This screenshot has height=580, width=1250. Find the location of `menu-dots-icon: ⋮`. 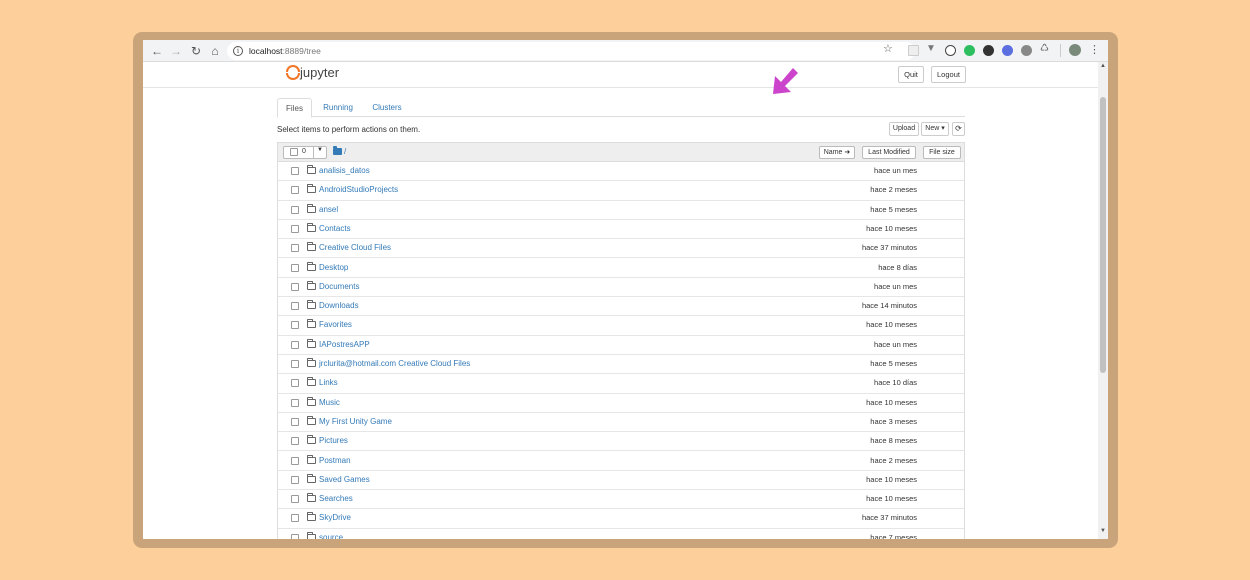

menu-dots-icon: ⋮ is located at coordinates (1094, 49).